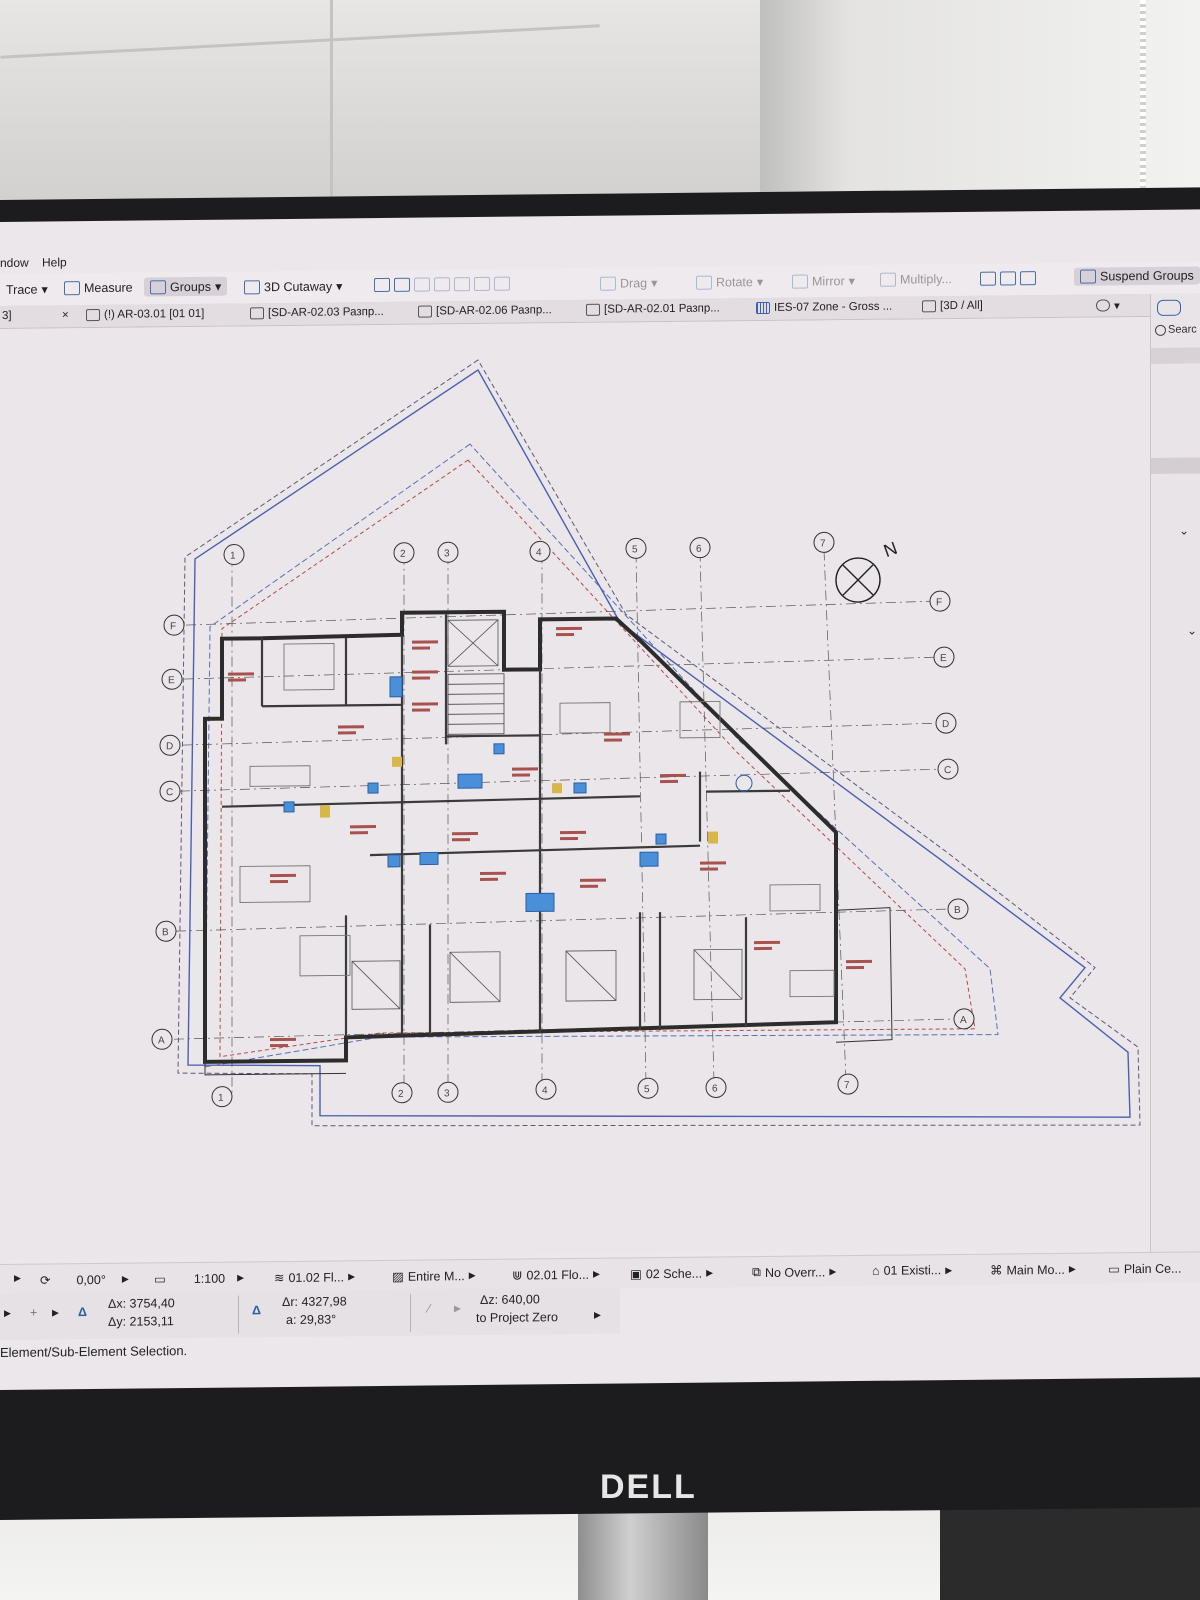  What do you see at coordinates (311, 1319) in the screenshot?
I see `angle-a-value: a: 29,83°` at bounding box center [311, 1319].